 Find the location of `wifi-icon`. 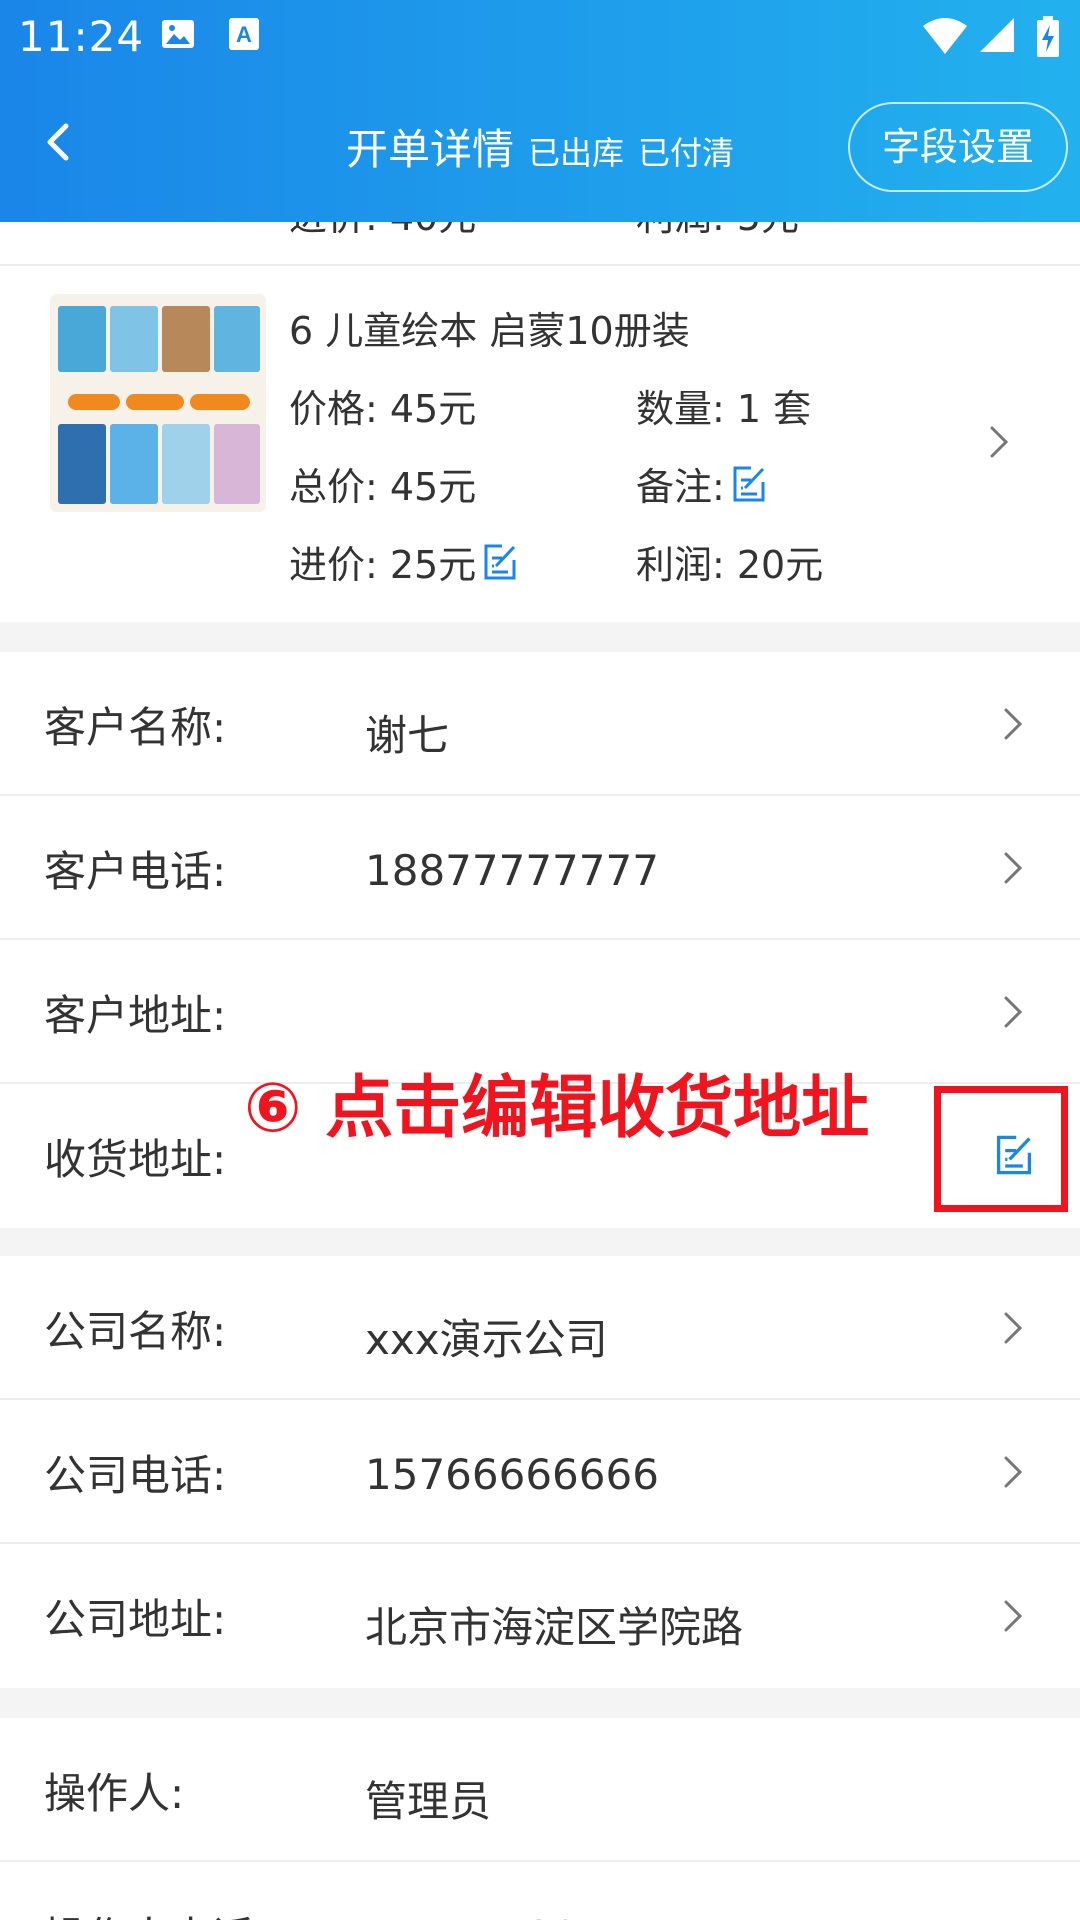

wifi-icon is located at coordinates (945, 38).